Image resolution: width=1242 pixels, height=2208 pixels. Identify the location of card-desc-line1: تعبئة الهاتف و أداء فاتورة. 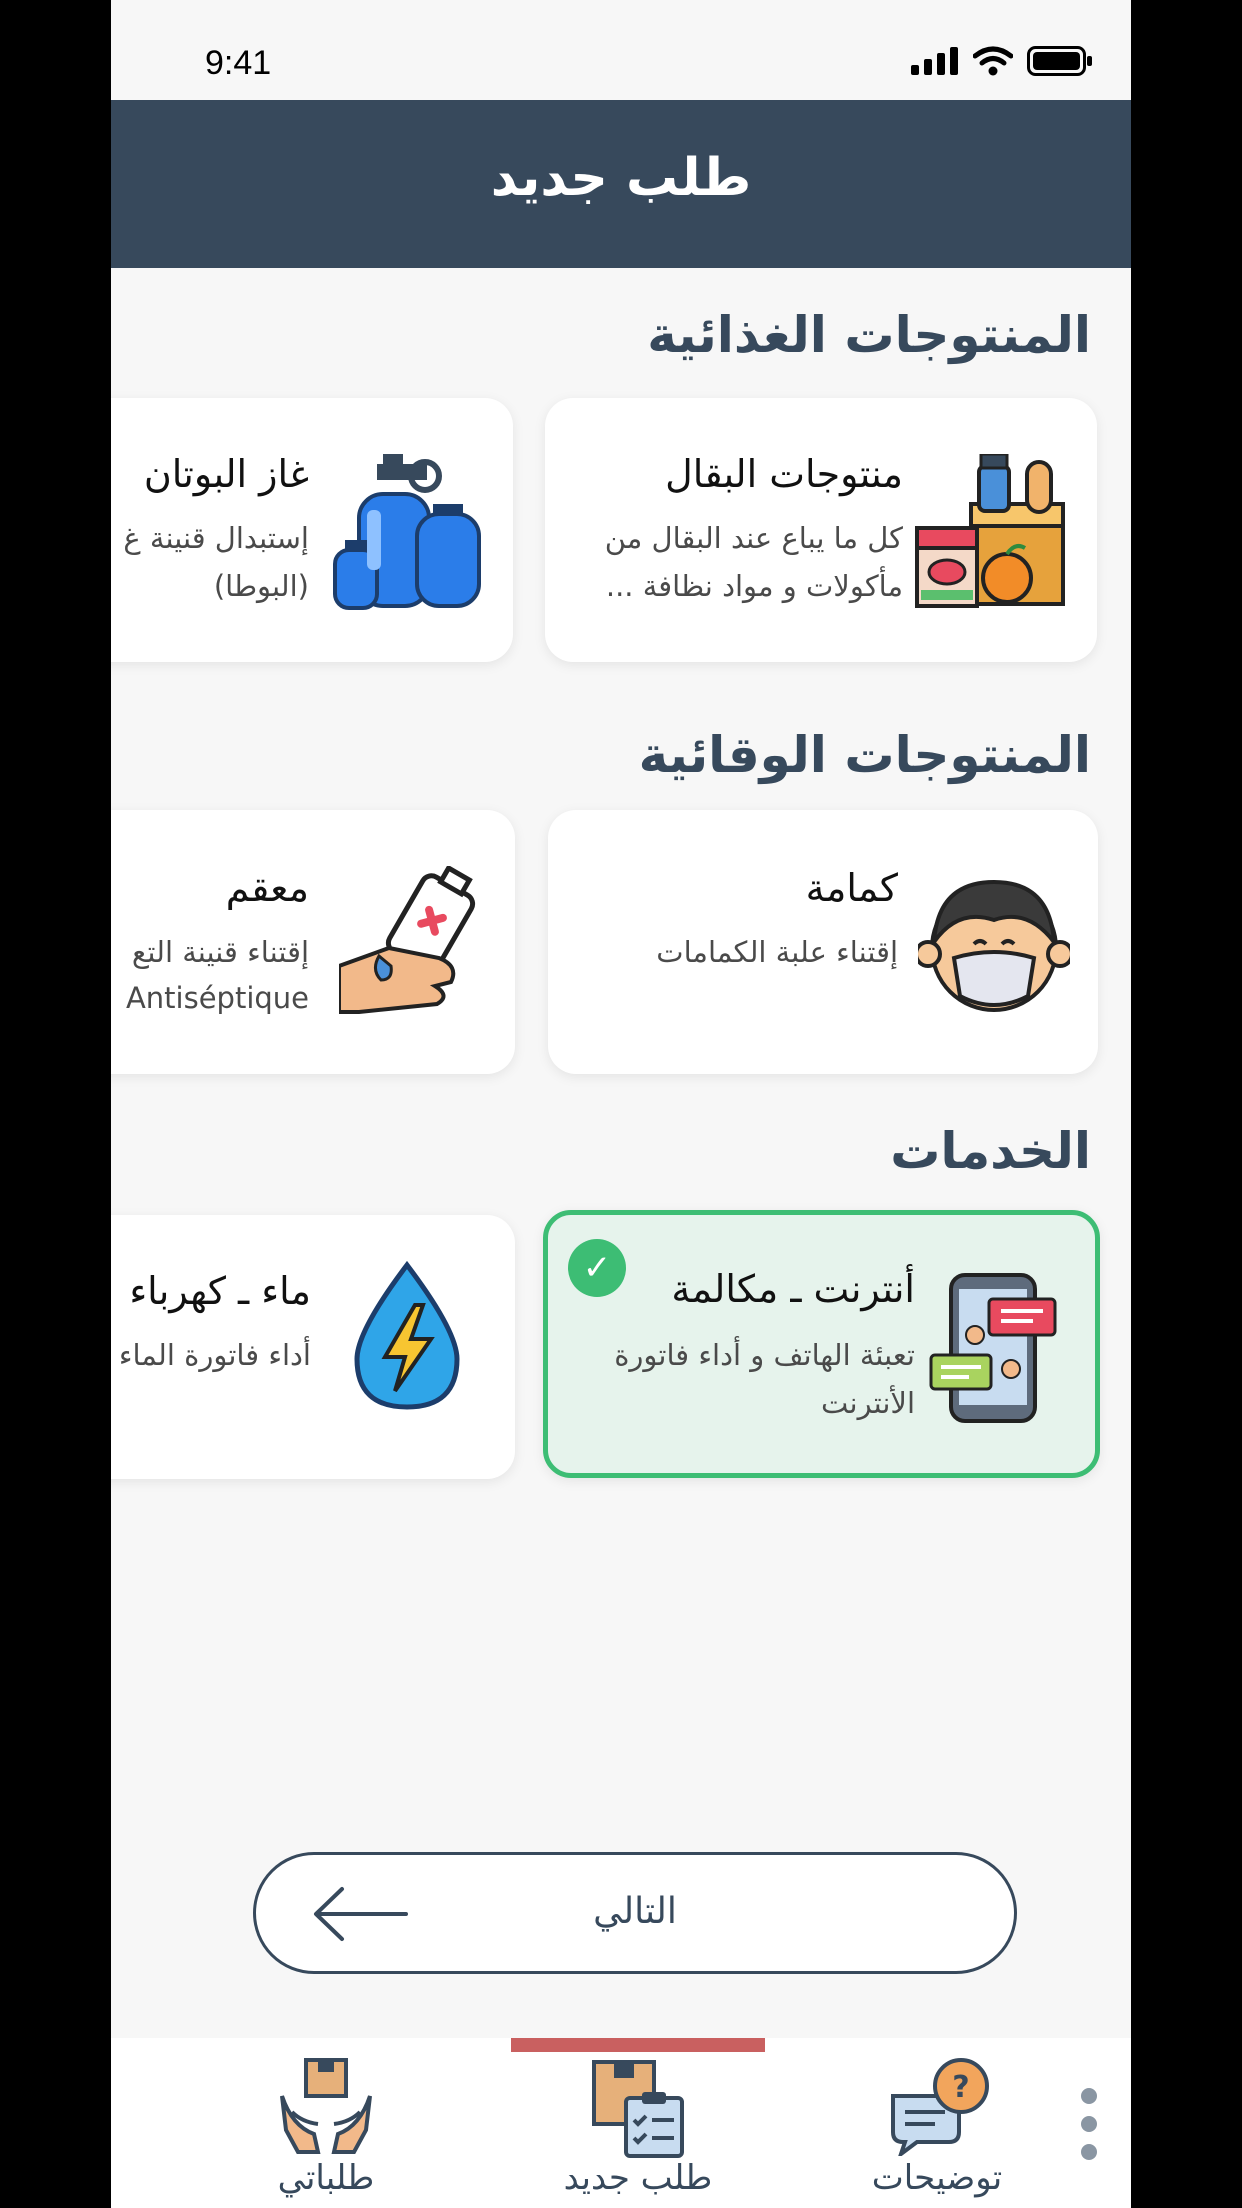
(764, 1355).